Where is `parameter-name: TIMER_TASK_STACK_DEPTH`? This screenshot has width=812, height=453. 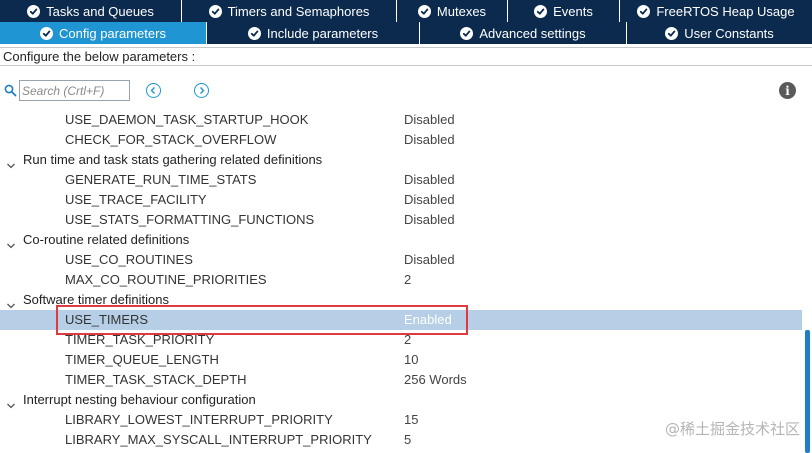 parameter-name: TIMER_TASK_STACK_DEPTH is located at coordinates (156, 379).